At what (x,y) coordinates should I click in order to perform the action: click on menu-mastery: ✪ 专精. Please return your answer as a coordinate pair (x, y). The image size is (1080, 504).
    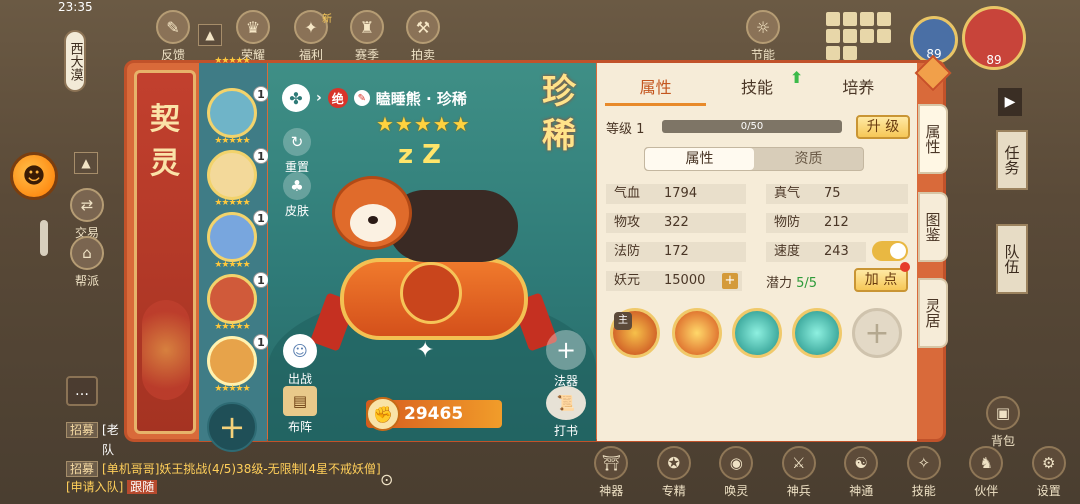
    Looking at the image, I should click on (674, 475).